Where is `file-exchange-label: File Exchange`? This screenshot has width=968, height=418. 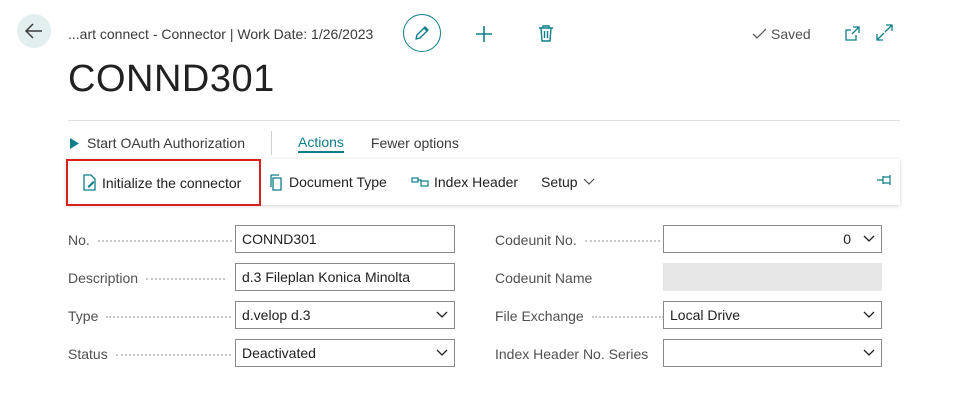
file-exchange-label: File Exchange is located at coordinates (579, 316).